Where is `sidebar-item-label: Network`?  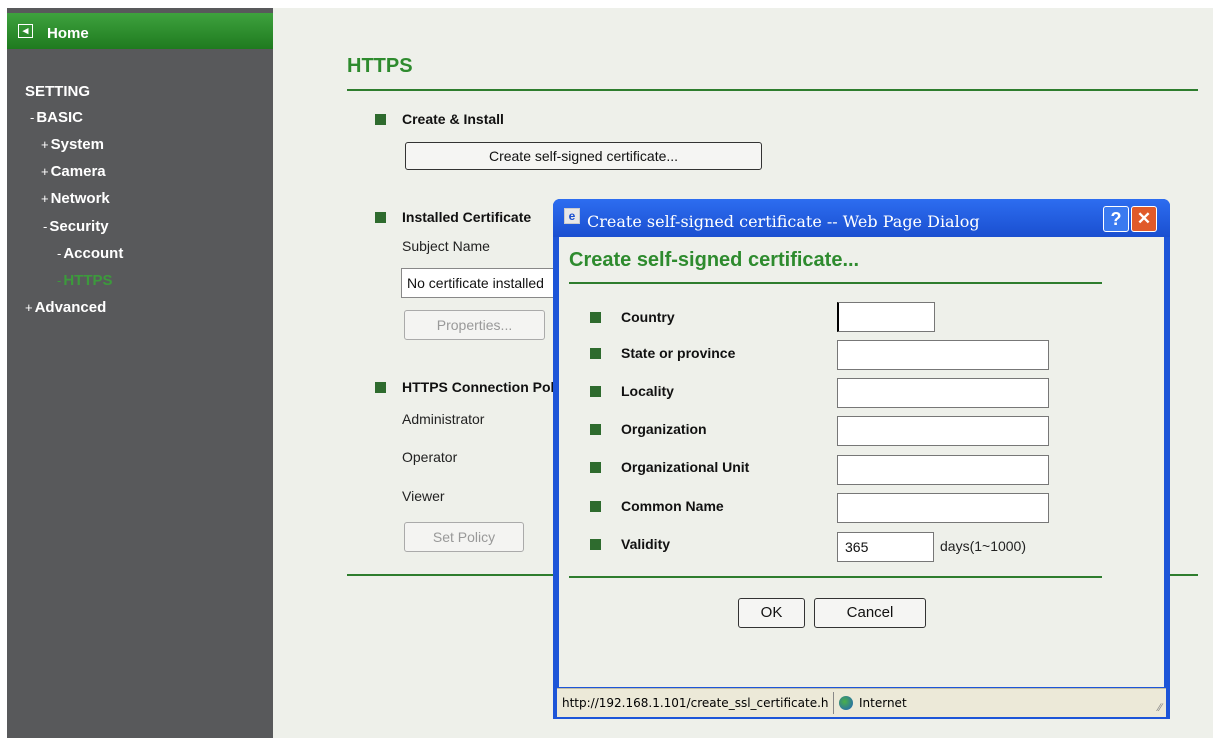 sidebar-item-label: Network is located at coordinates (80, 198).